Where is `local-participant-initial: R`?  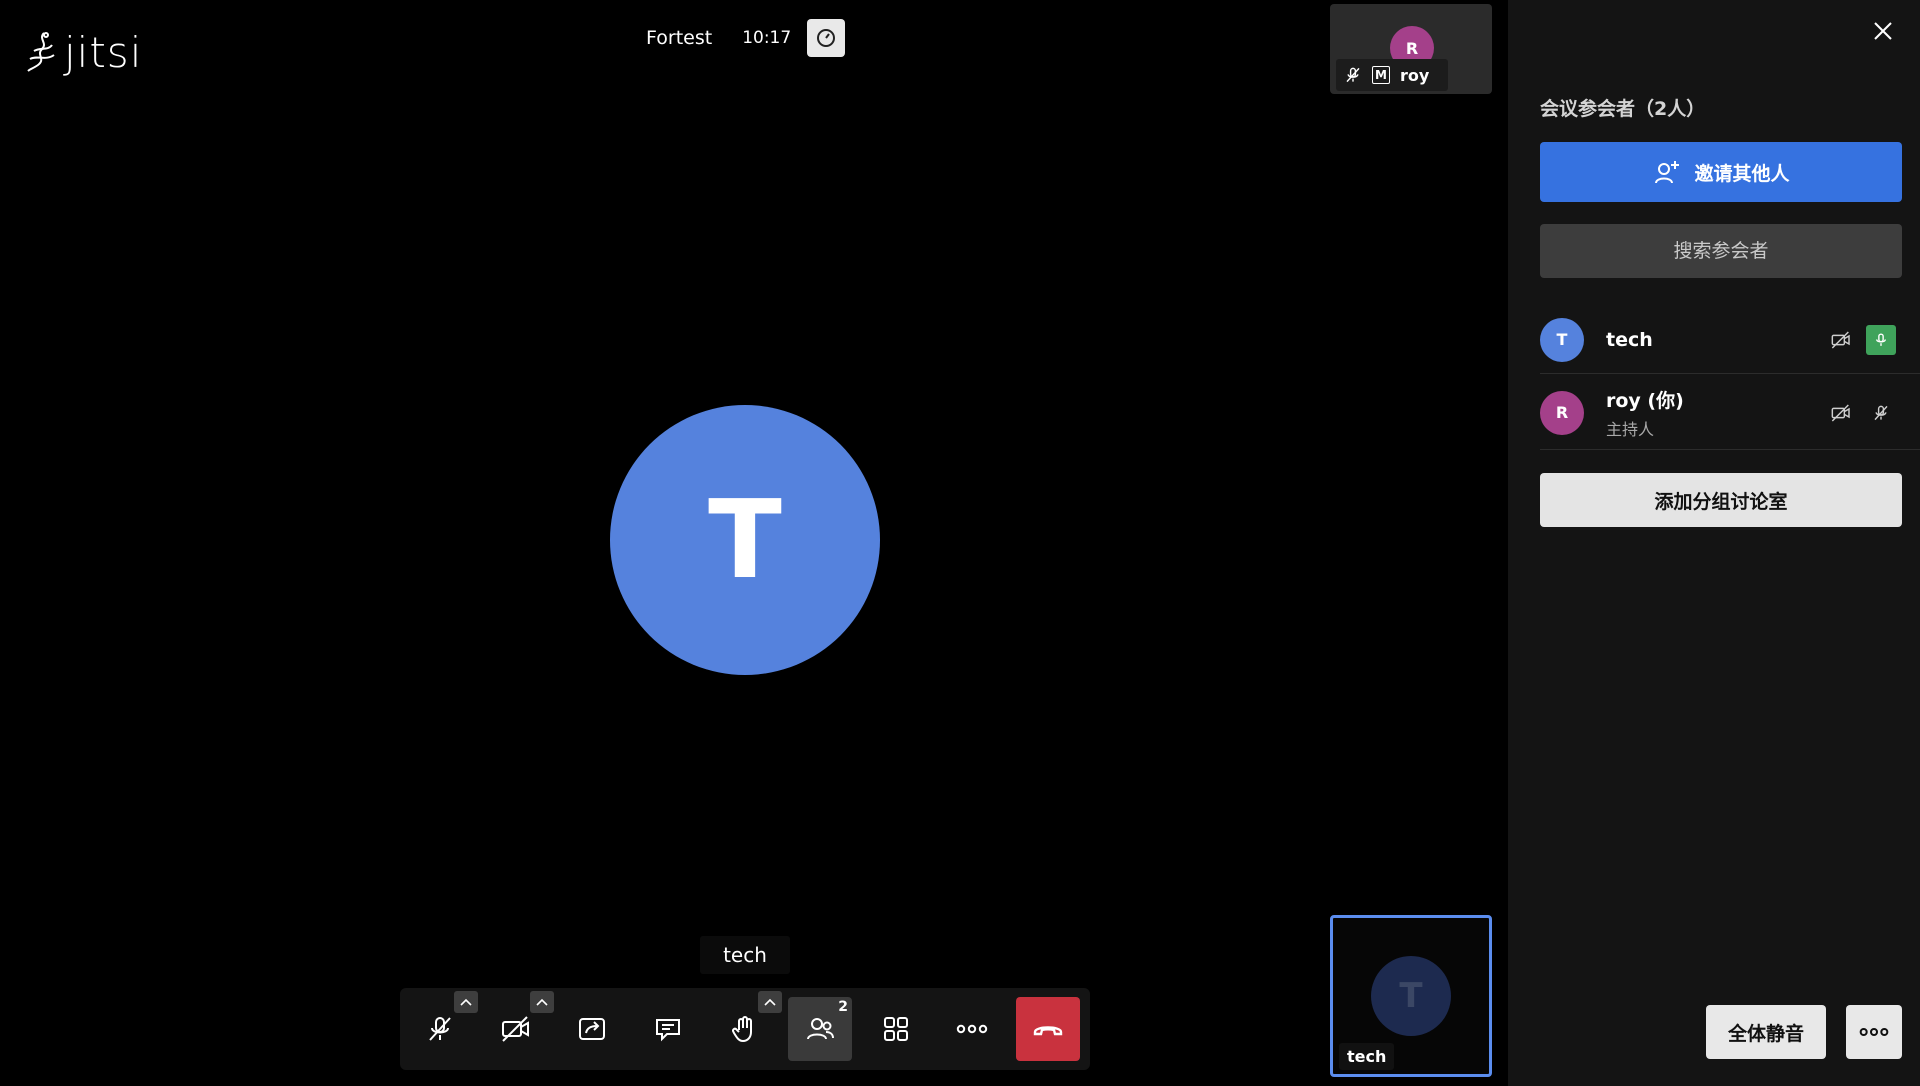
local-participant-initial: R is located at coordinates (1412, 48).